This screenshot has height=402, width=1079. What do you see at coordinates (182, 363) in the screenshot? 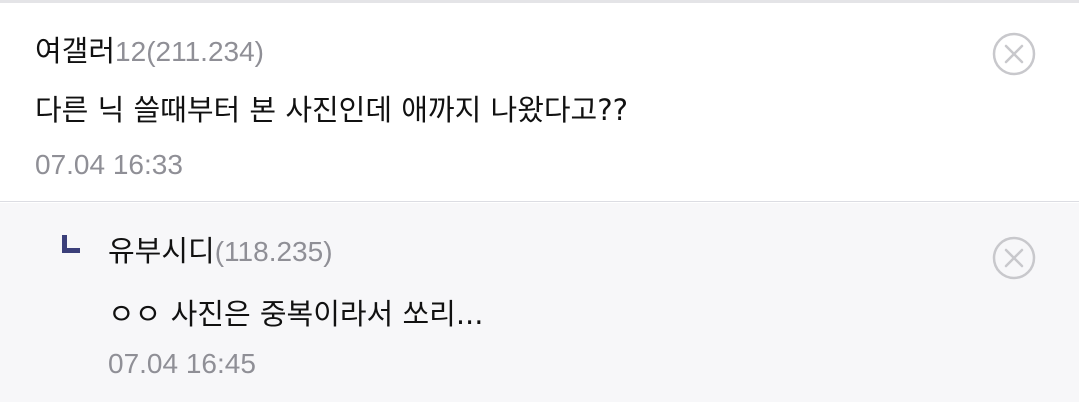
I see `reply-timestamp: 07.04 16:45` at bounding box center [182, 363].